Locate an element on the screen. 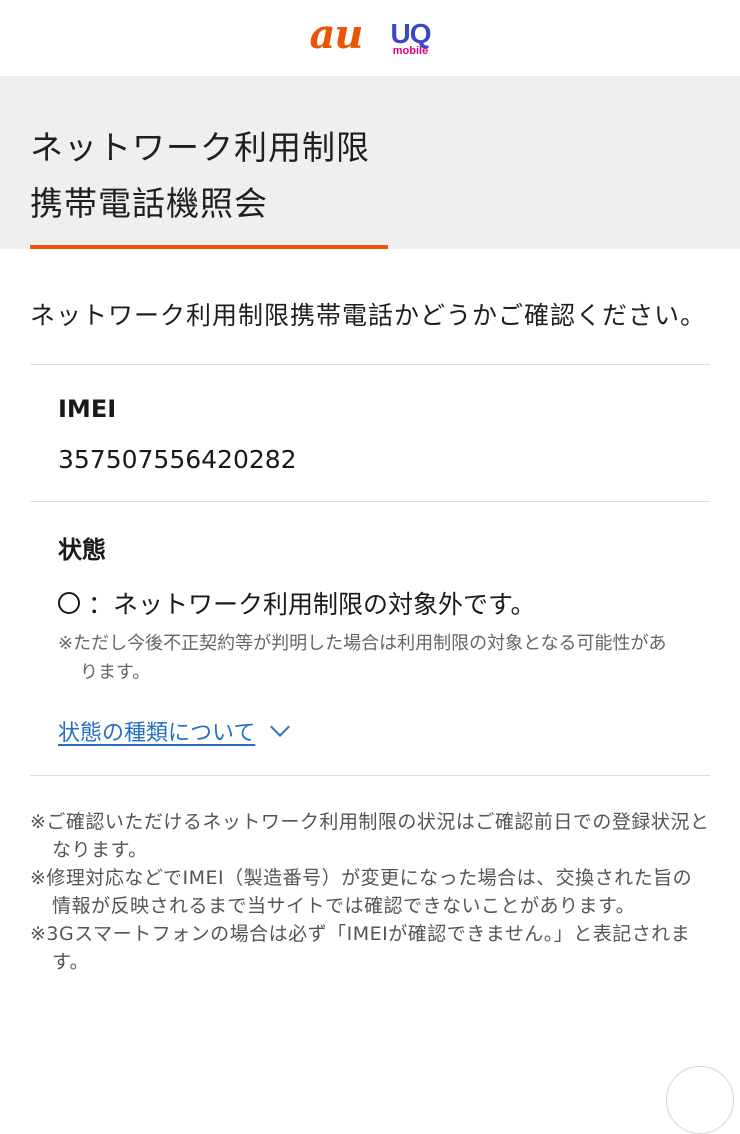 The height and width of the screenshot is (1134, 740). page-title-line1: ネットワーク利用制限 is located at coordinates (200, 147).